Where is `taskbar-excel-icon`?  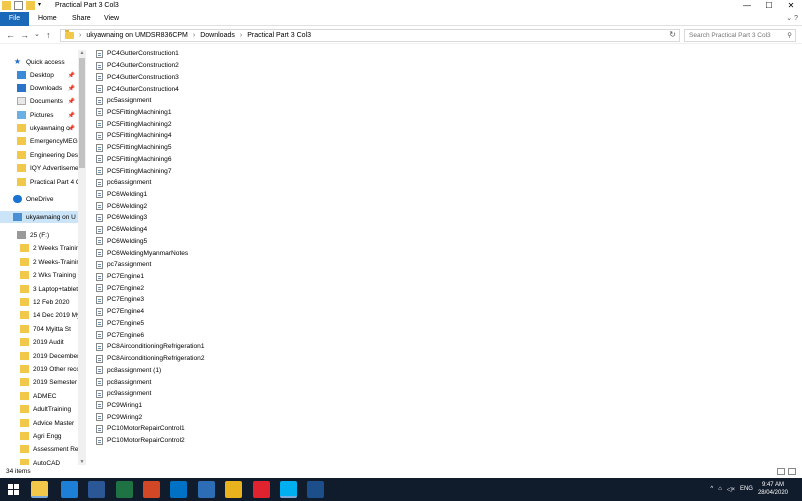 taskbar-excel-icon is located at coordinates (124, 489).